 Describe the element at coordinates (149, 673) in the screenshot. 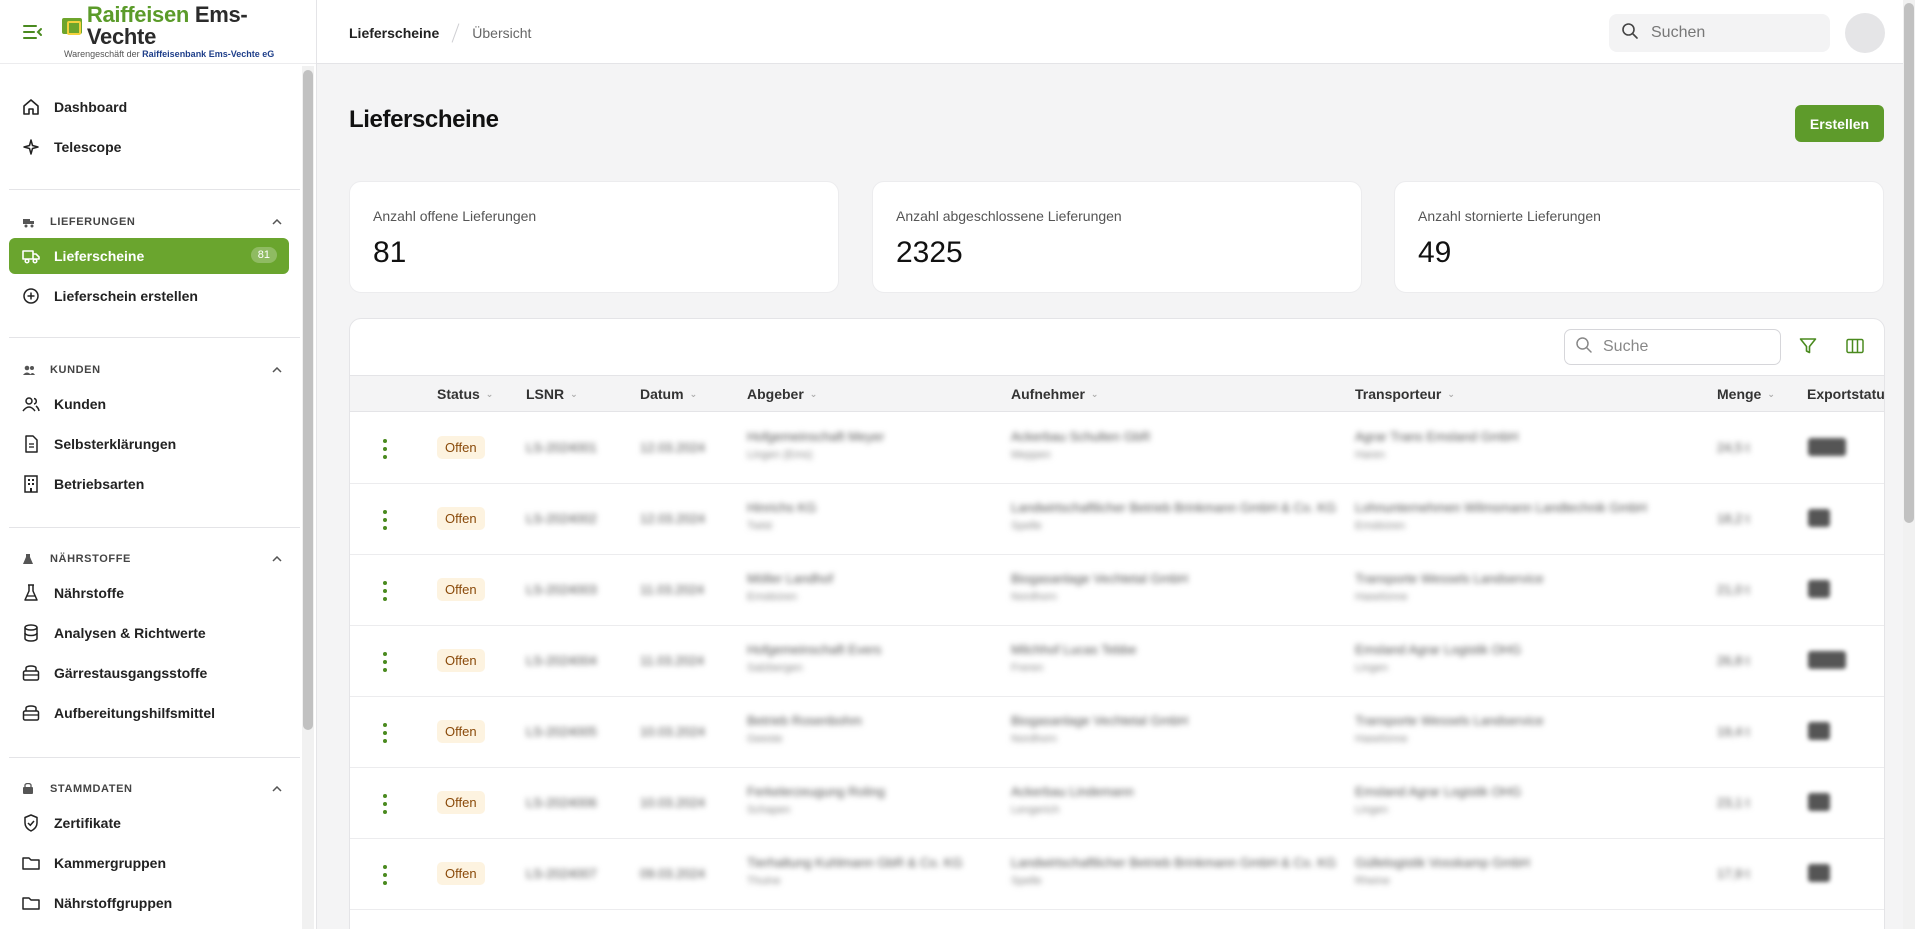

I see `sidebar-item-gaerrestausgangsstoffe: Gärrestausgangsstoffe` at that location.